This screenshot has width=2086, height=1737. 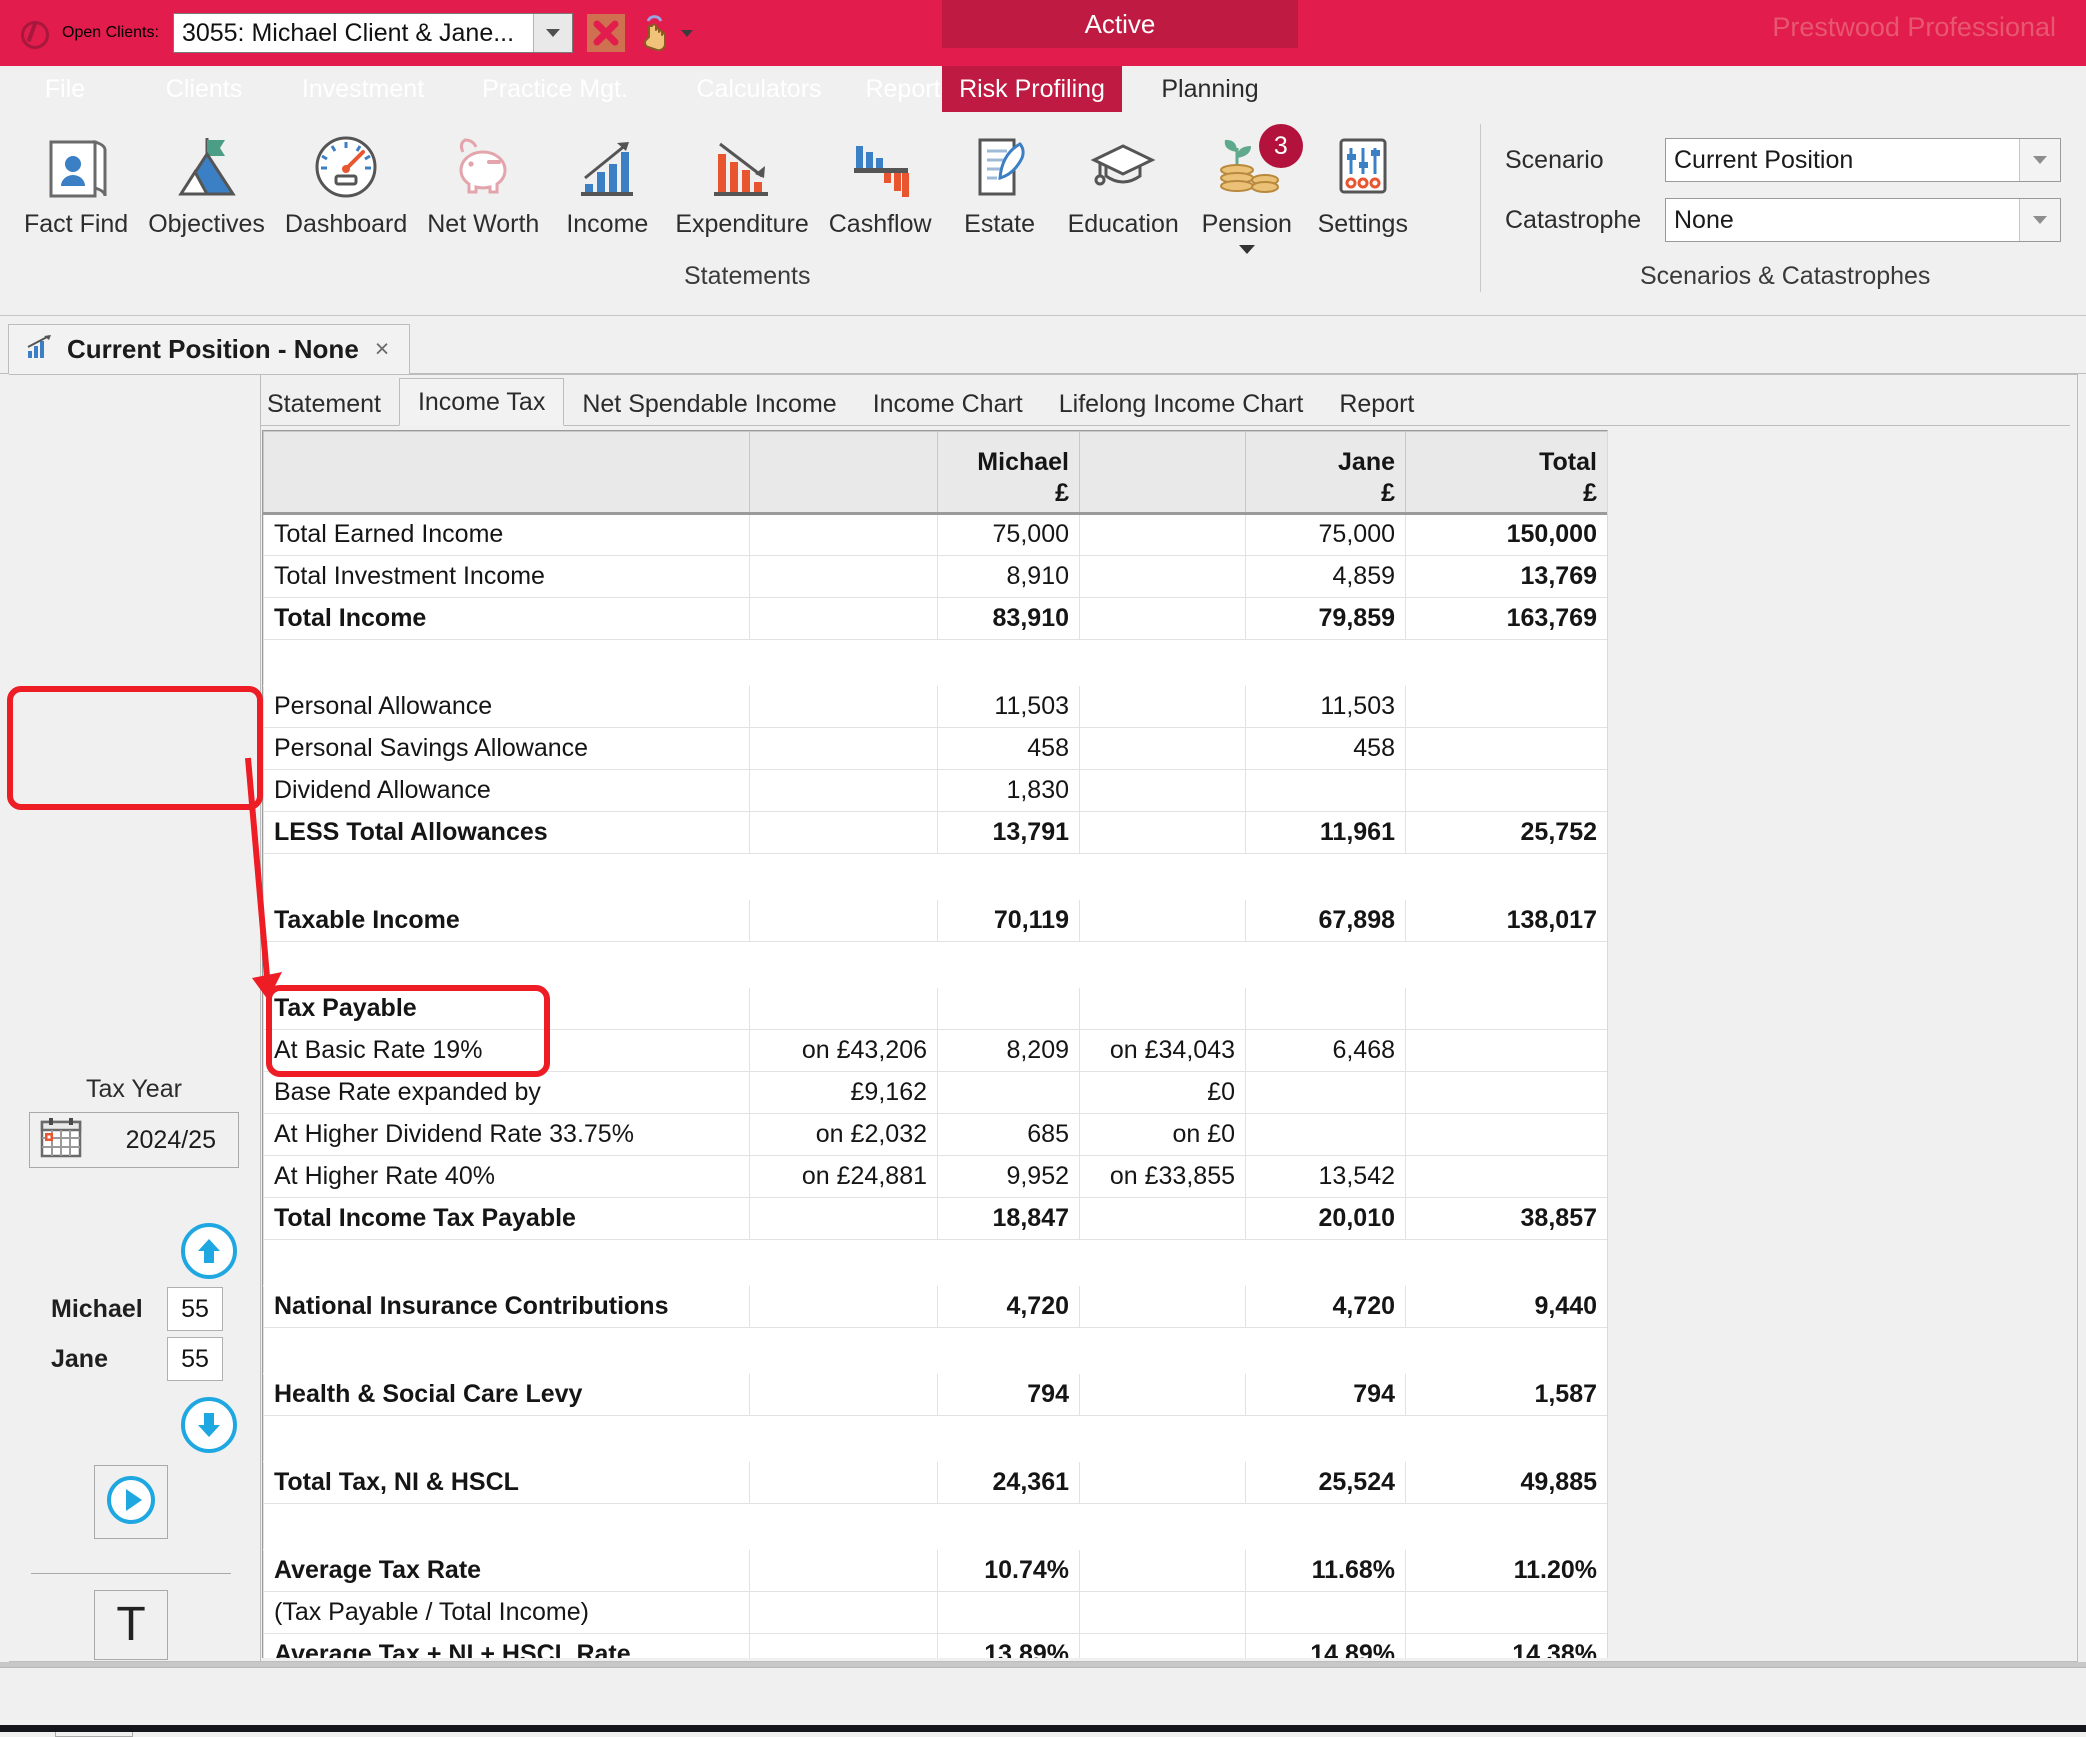 I want to click on ribbon-item-objectives: Objectives, so click(x=206, y=179).